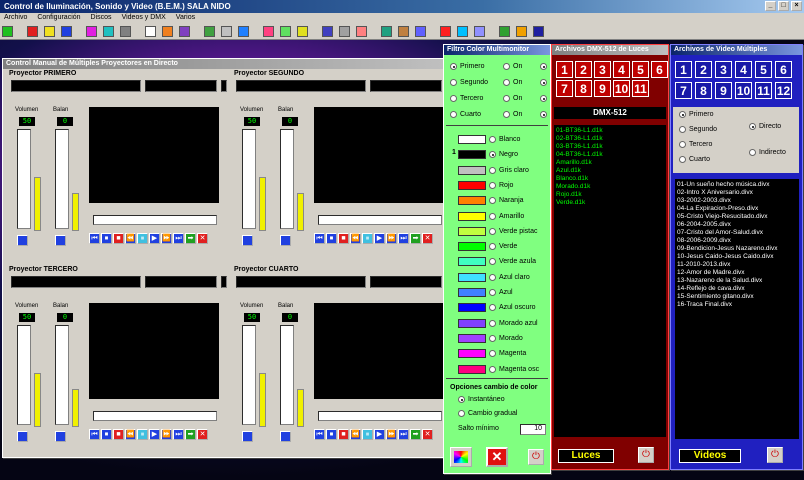 The height and width of the screenshot is (480, 804). What do you see at coordinates (743, 90) in the screenshot?
I see `video-number-button: 10` at bounding box center [743, 90].